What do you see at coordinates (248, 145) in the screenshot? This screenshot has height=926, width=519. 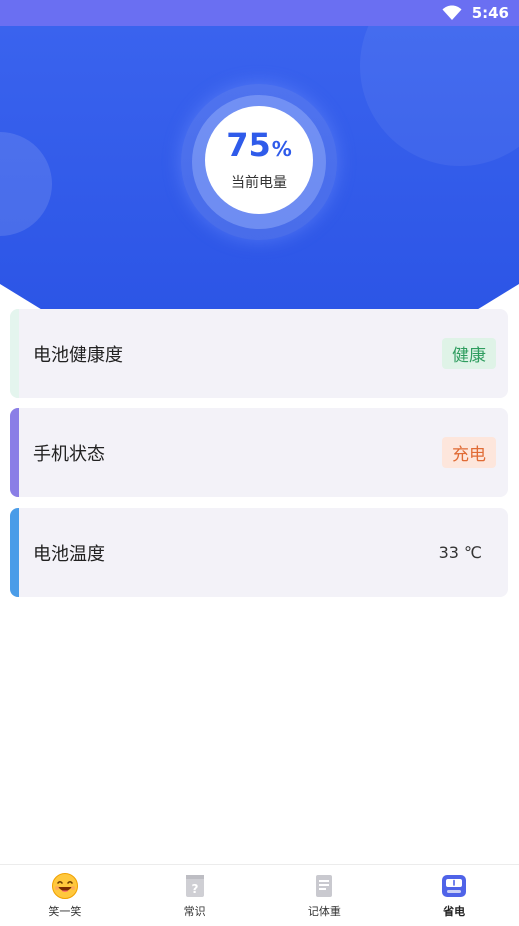 I see `battery-percentage-number: 75` at bounding box center [248, 145].